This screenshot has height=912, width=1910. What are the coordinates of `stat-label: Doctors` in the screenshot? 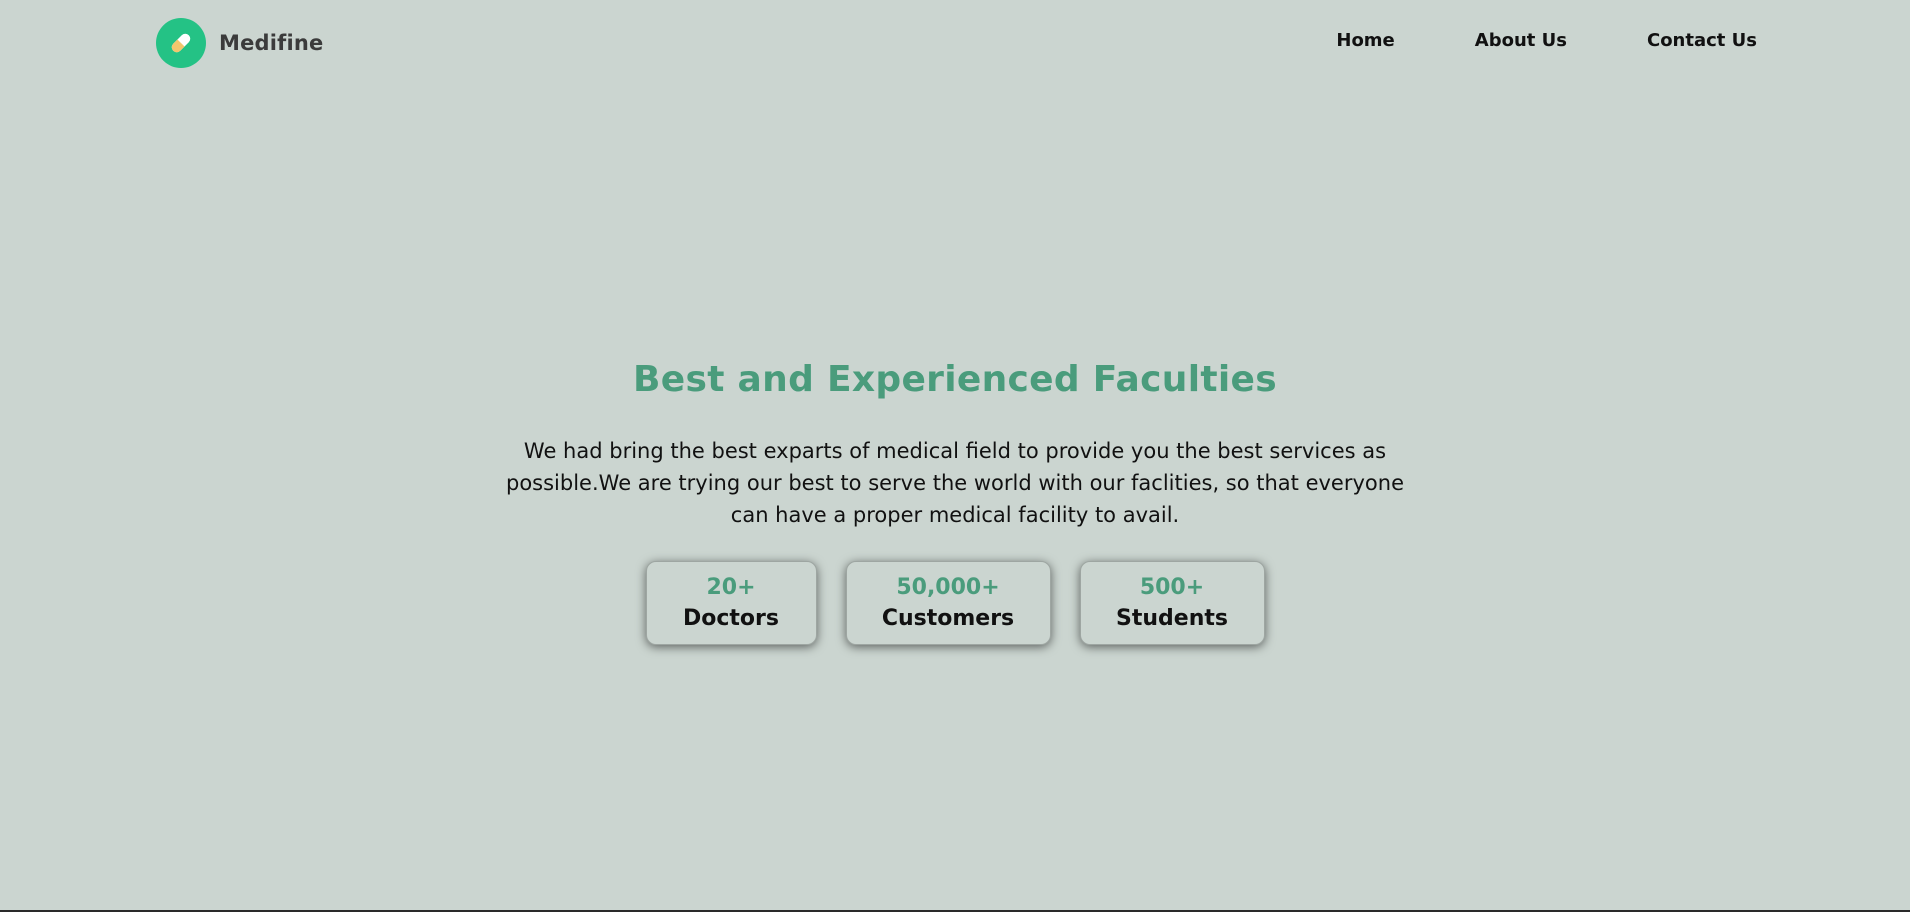 It's located at (731, 618).